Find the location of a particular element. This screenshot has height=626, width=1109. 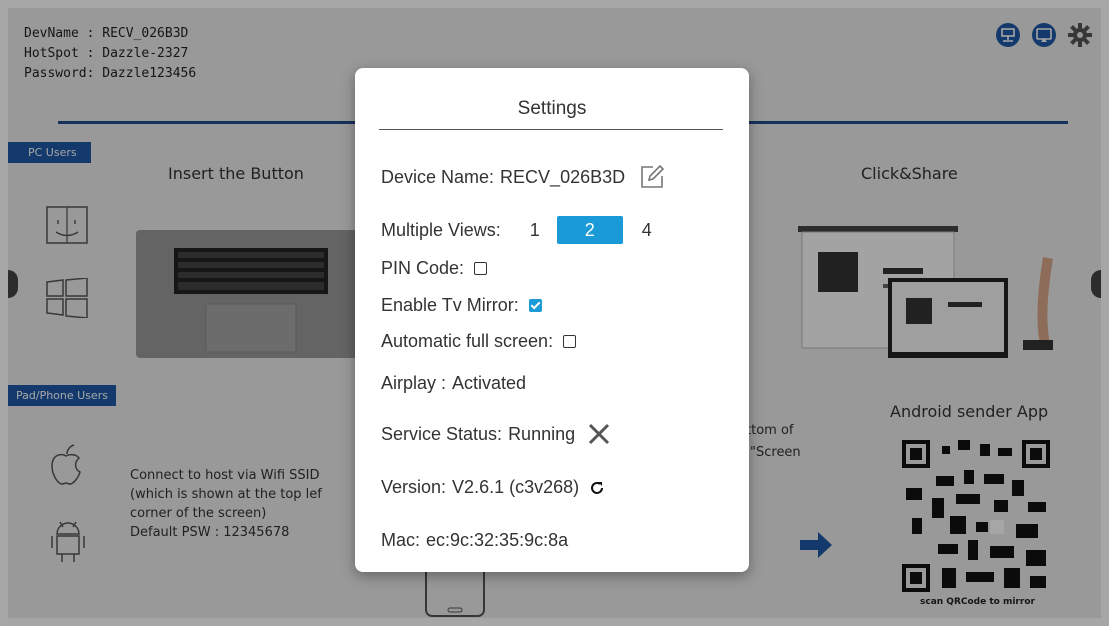

refresh-icon is located at coordinates (597, 488).